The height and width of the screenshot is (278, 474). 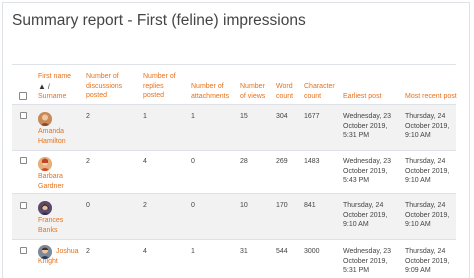 I want to click on word-count-value: 170, so click(x=282, y=205).